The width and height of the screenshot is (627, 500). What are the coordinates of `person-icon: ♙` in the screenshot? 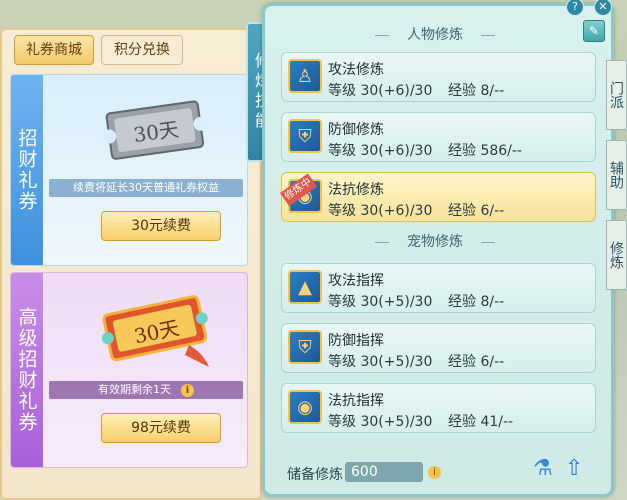 It's located at (305, 76).